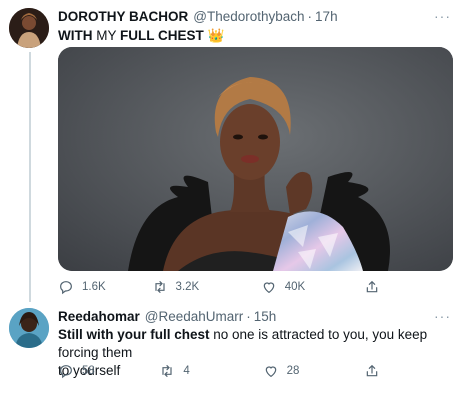  What do you see at coordinates (29, 28) in the screenshot?
I see `author-avatar` at bounding box center [29, 28].